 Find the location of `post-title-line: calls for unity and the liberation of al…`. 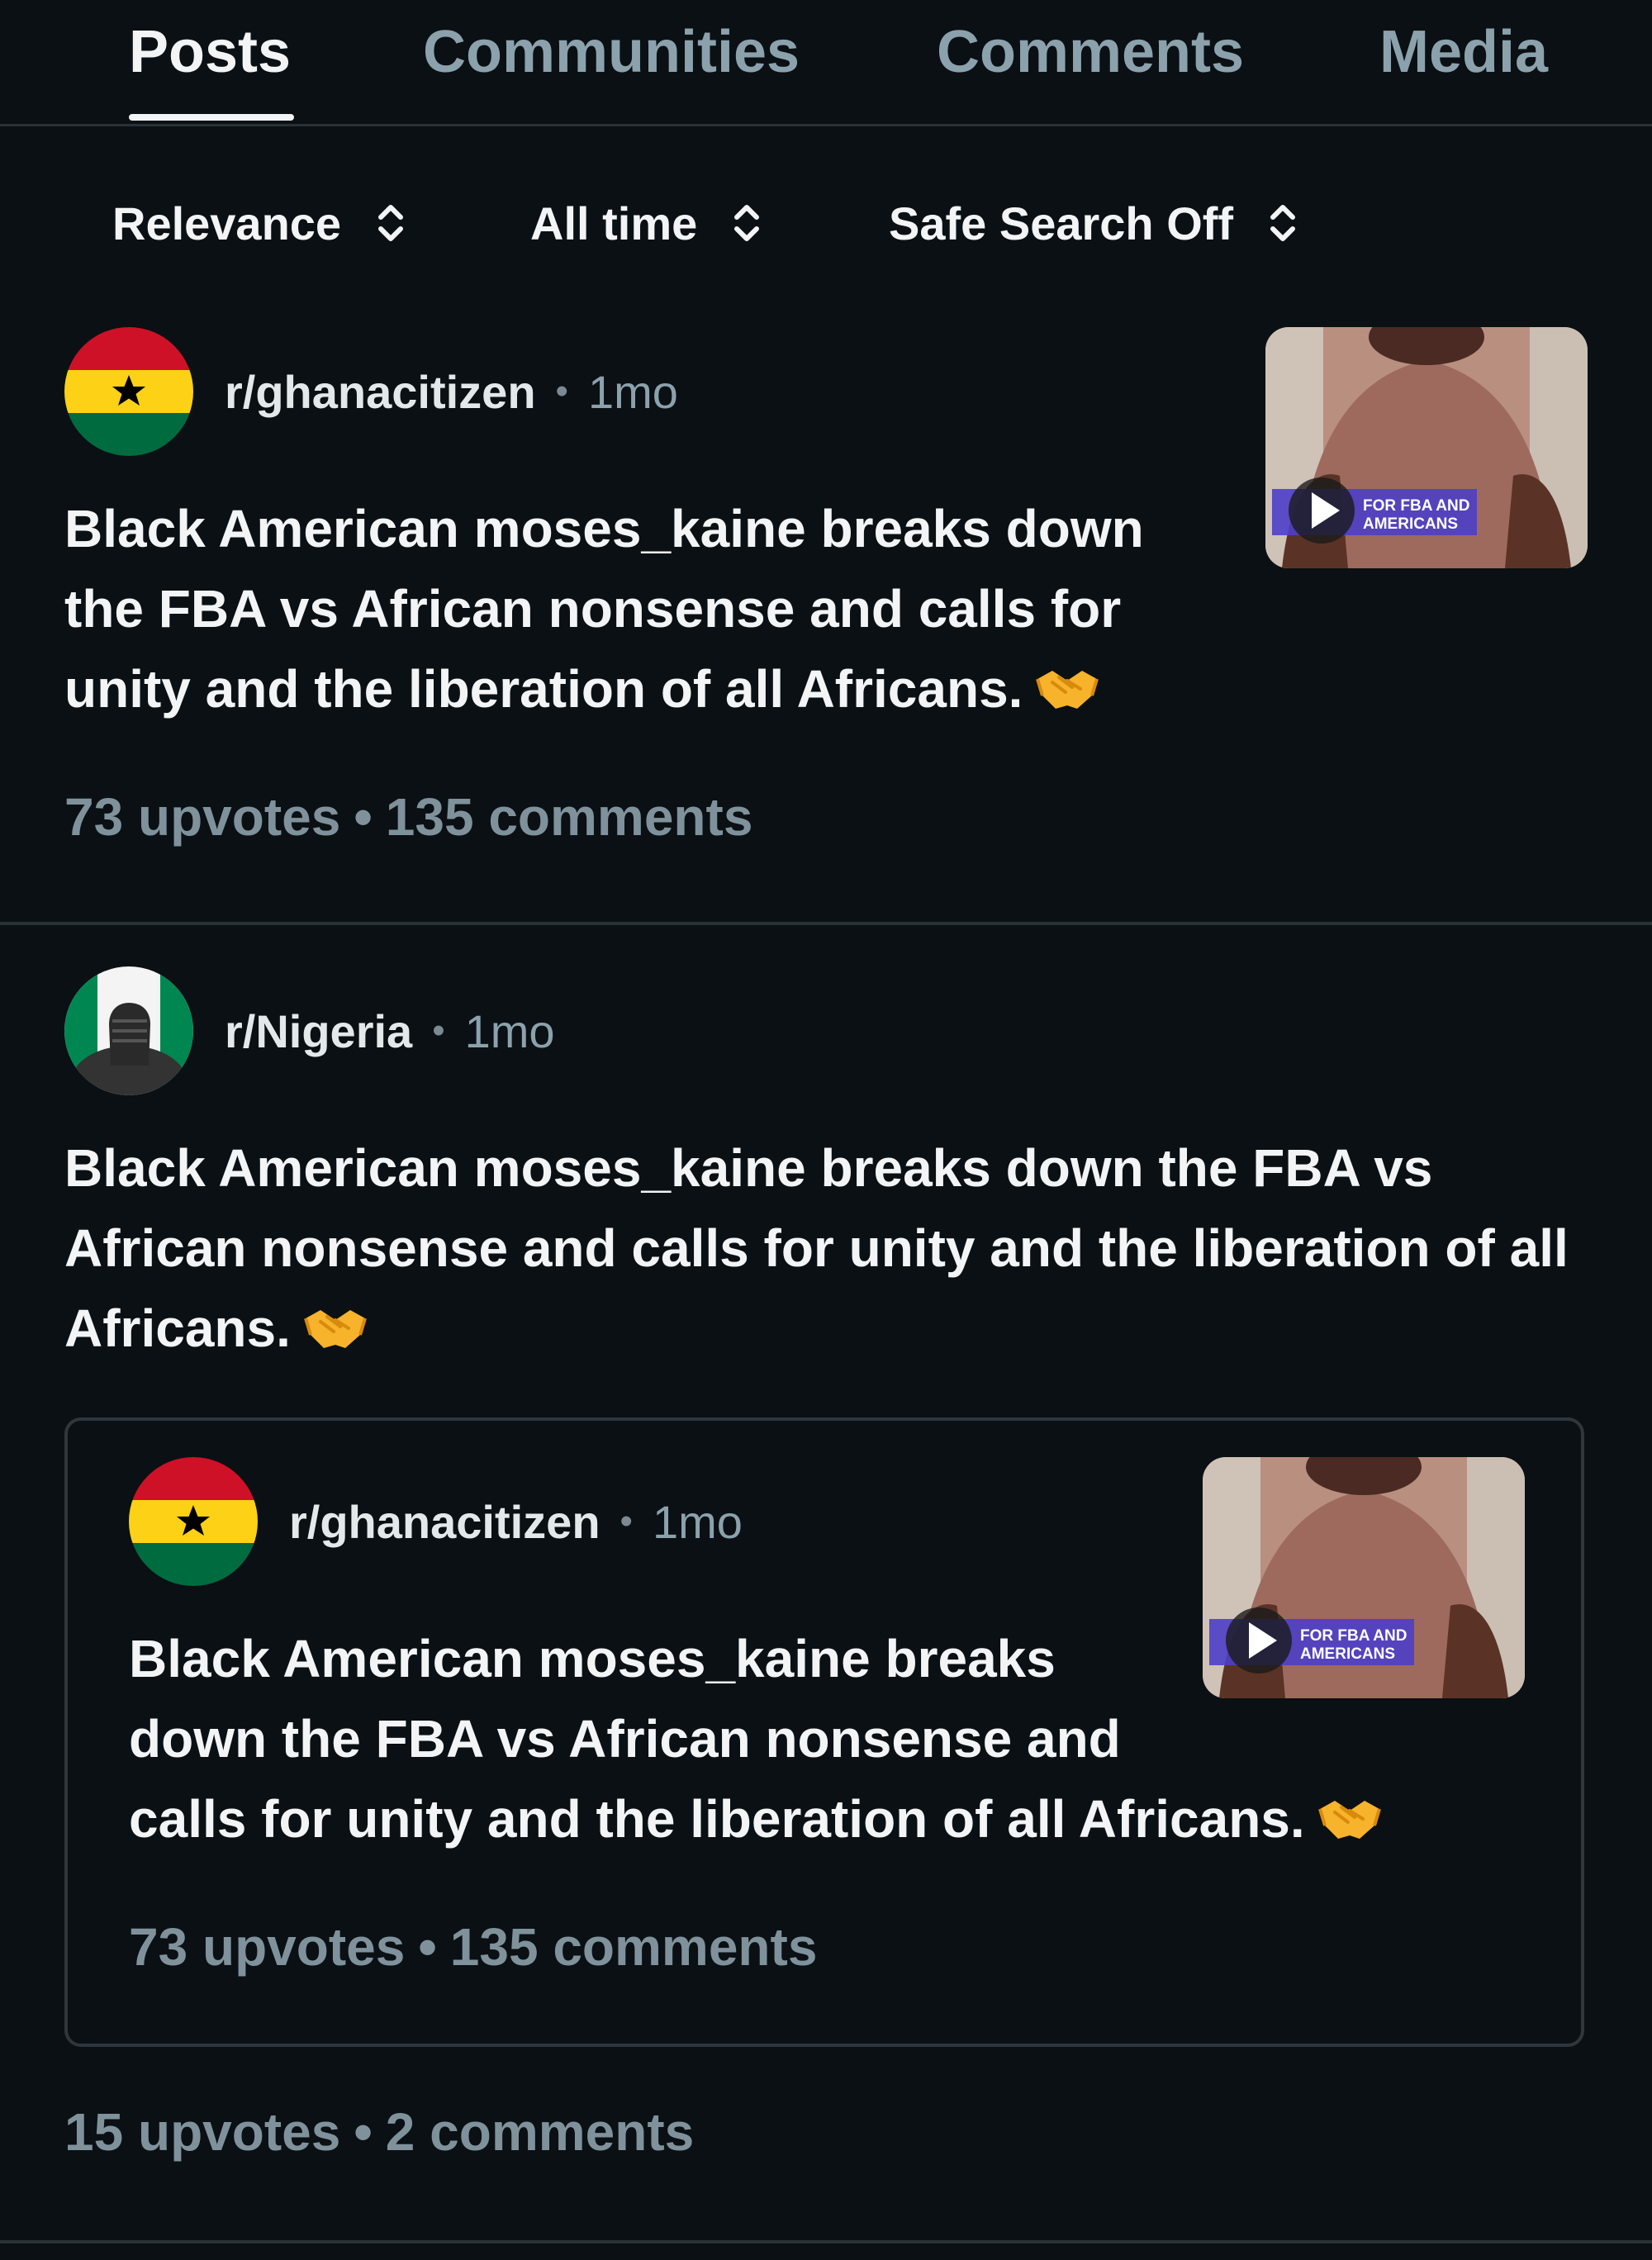

post-title-line: calls for unity and the liberation of al… is located at coordinates (717, 1819).